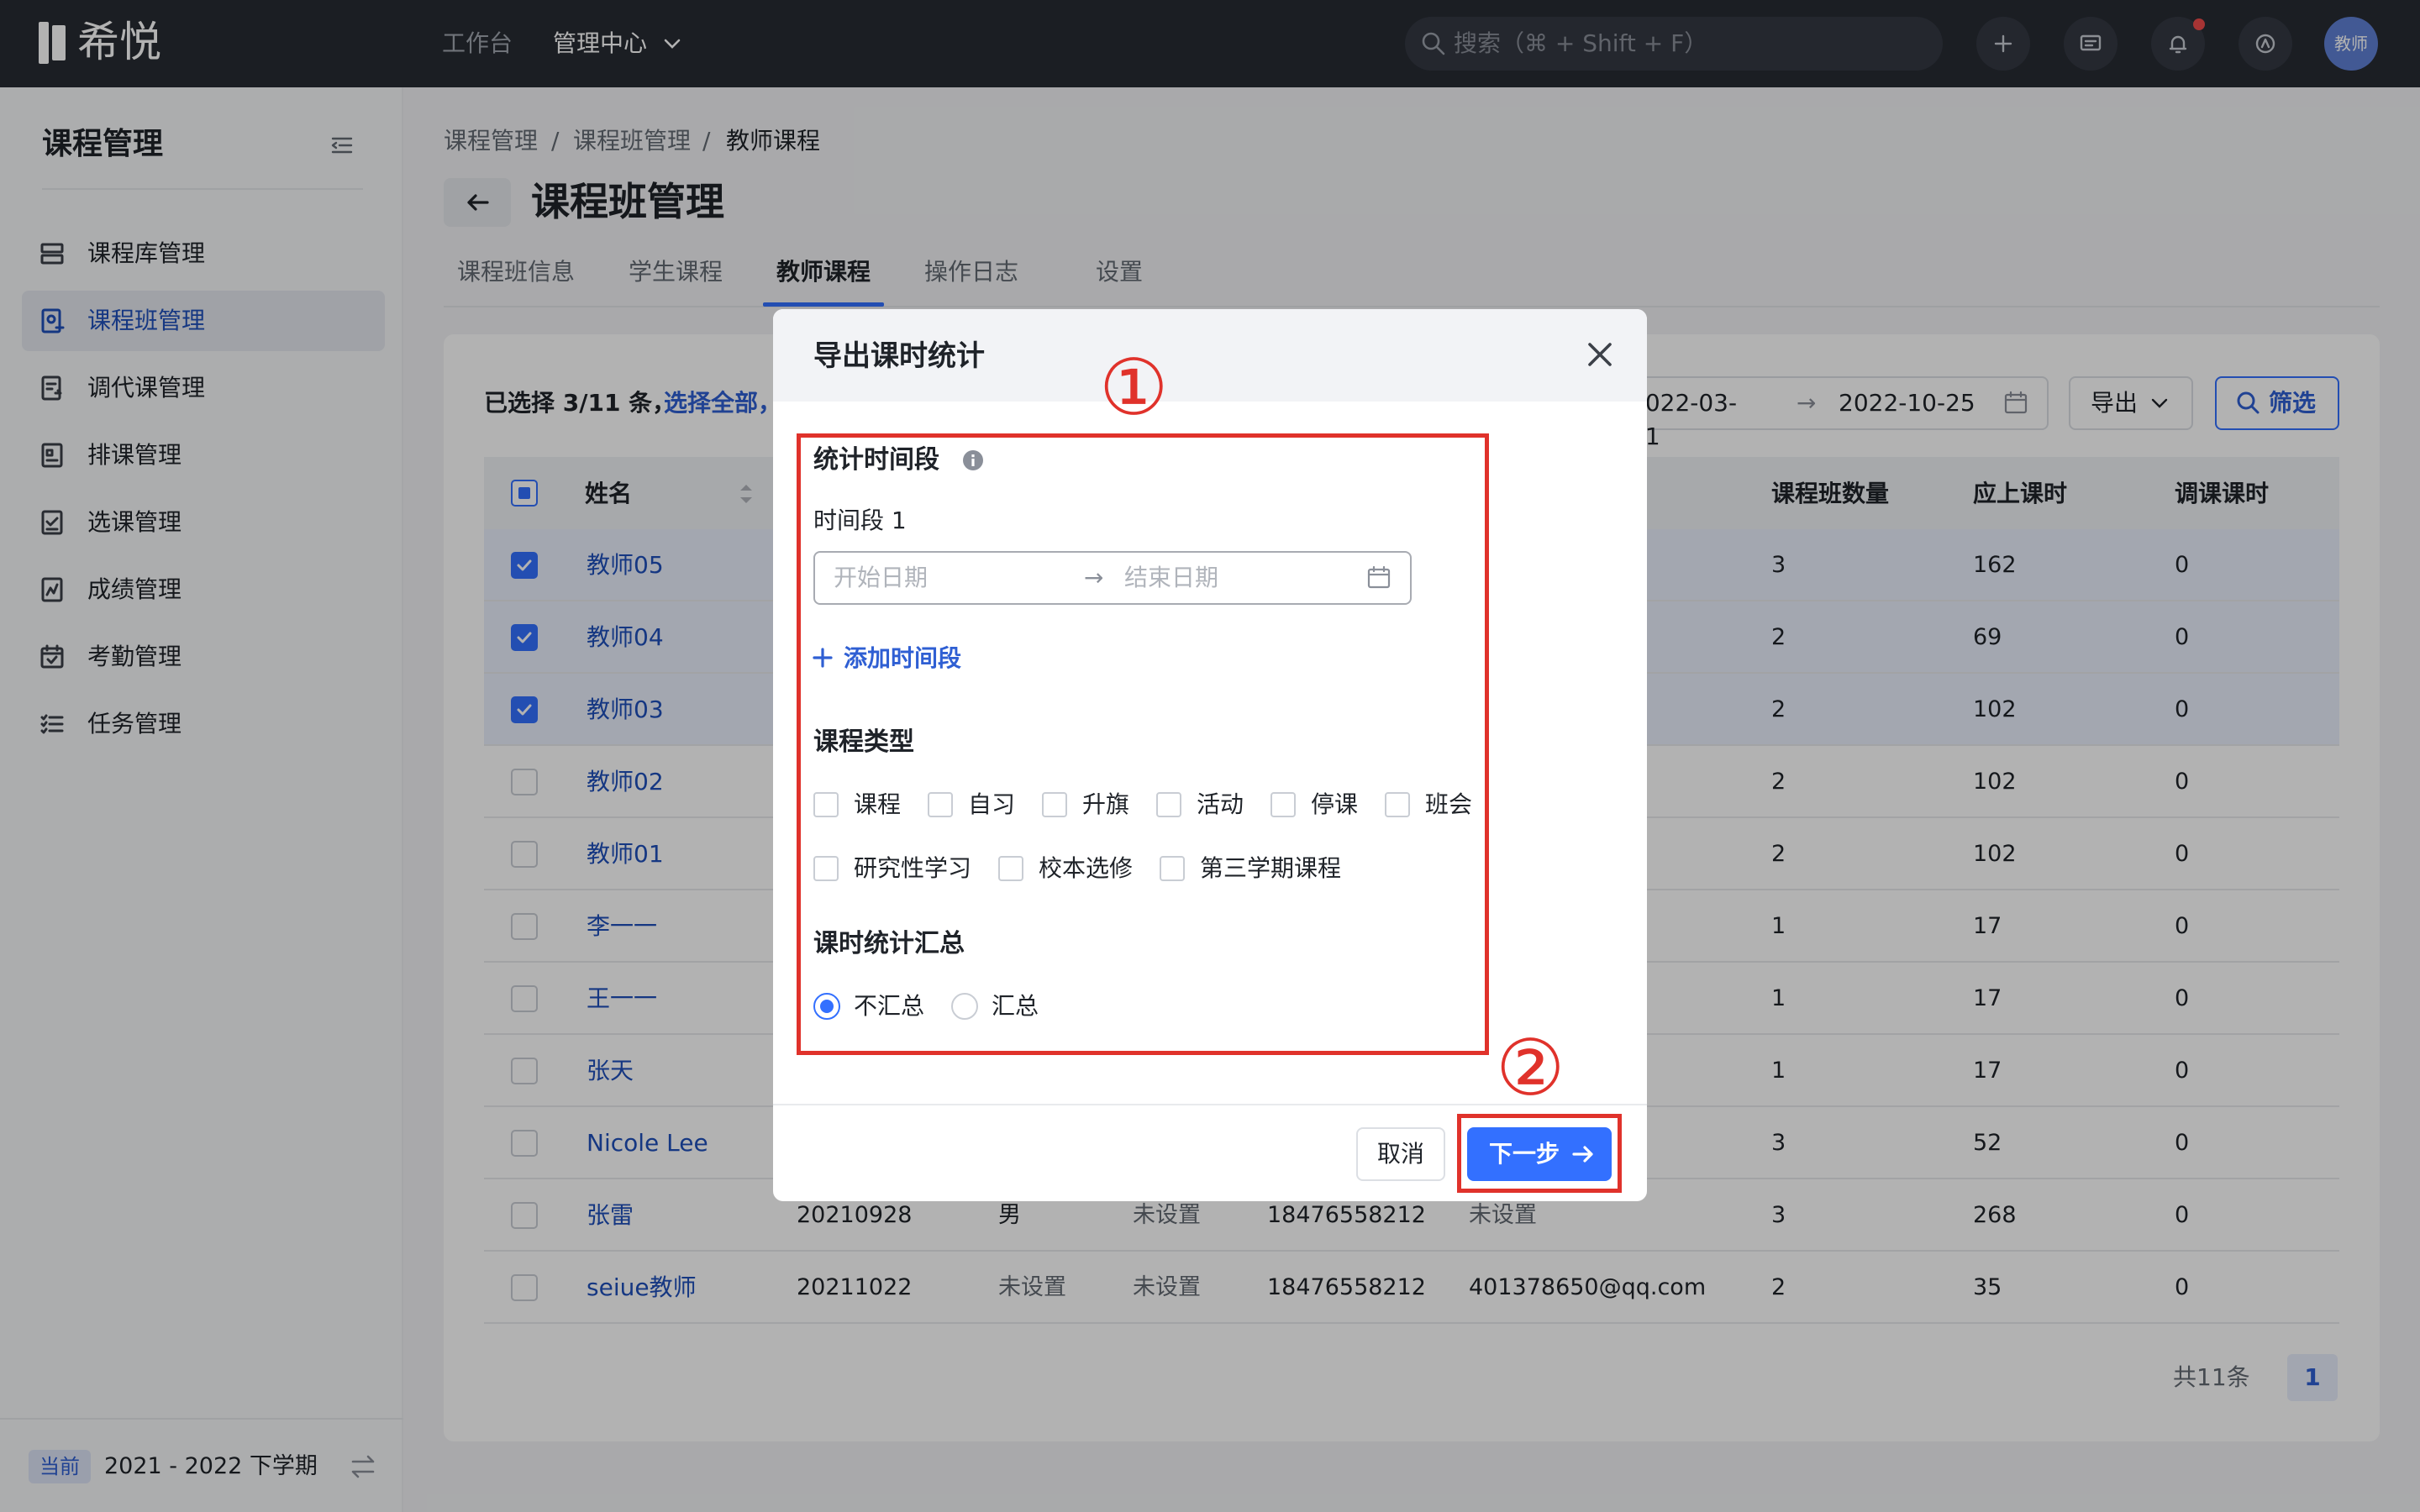 The image size is (2420, 1512). I want to click on annotation-step-1: ①, so click(1134, 388).